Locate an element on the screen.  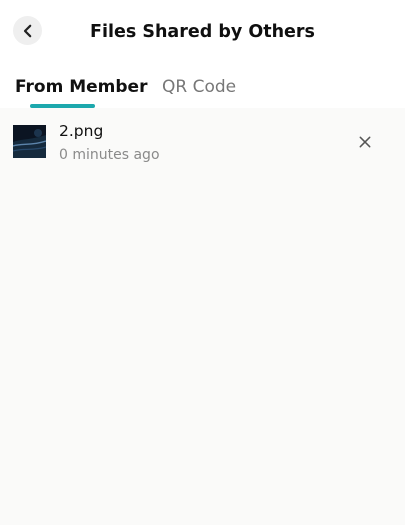
tab-from-member: From Member is located at coordinates (81, 89).